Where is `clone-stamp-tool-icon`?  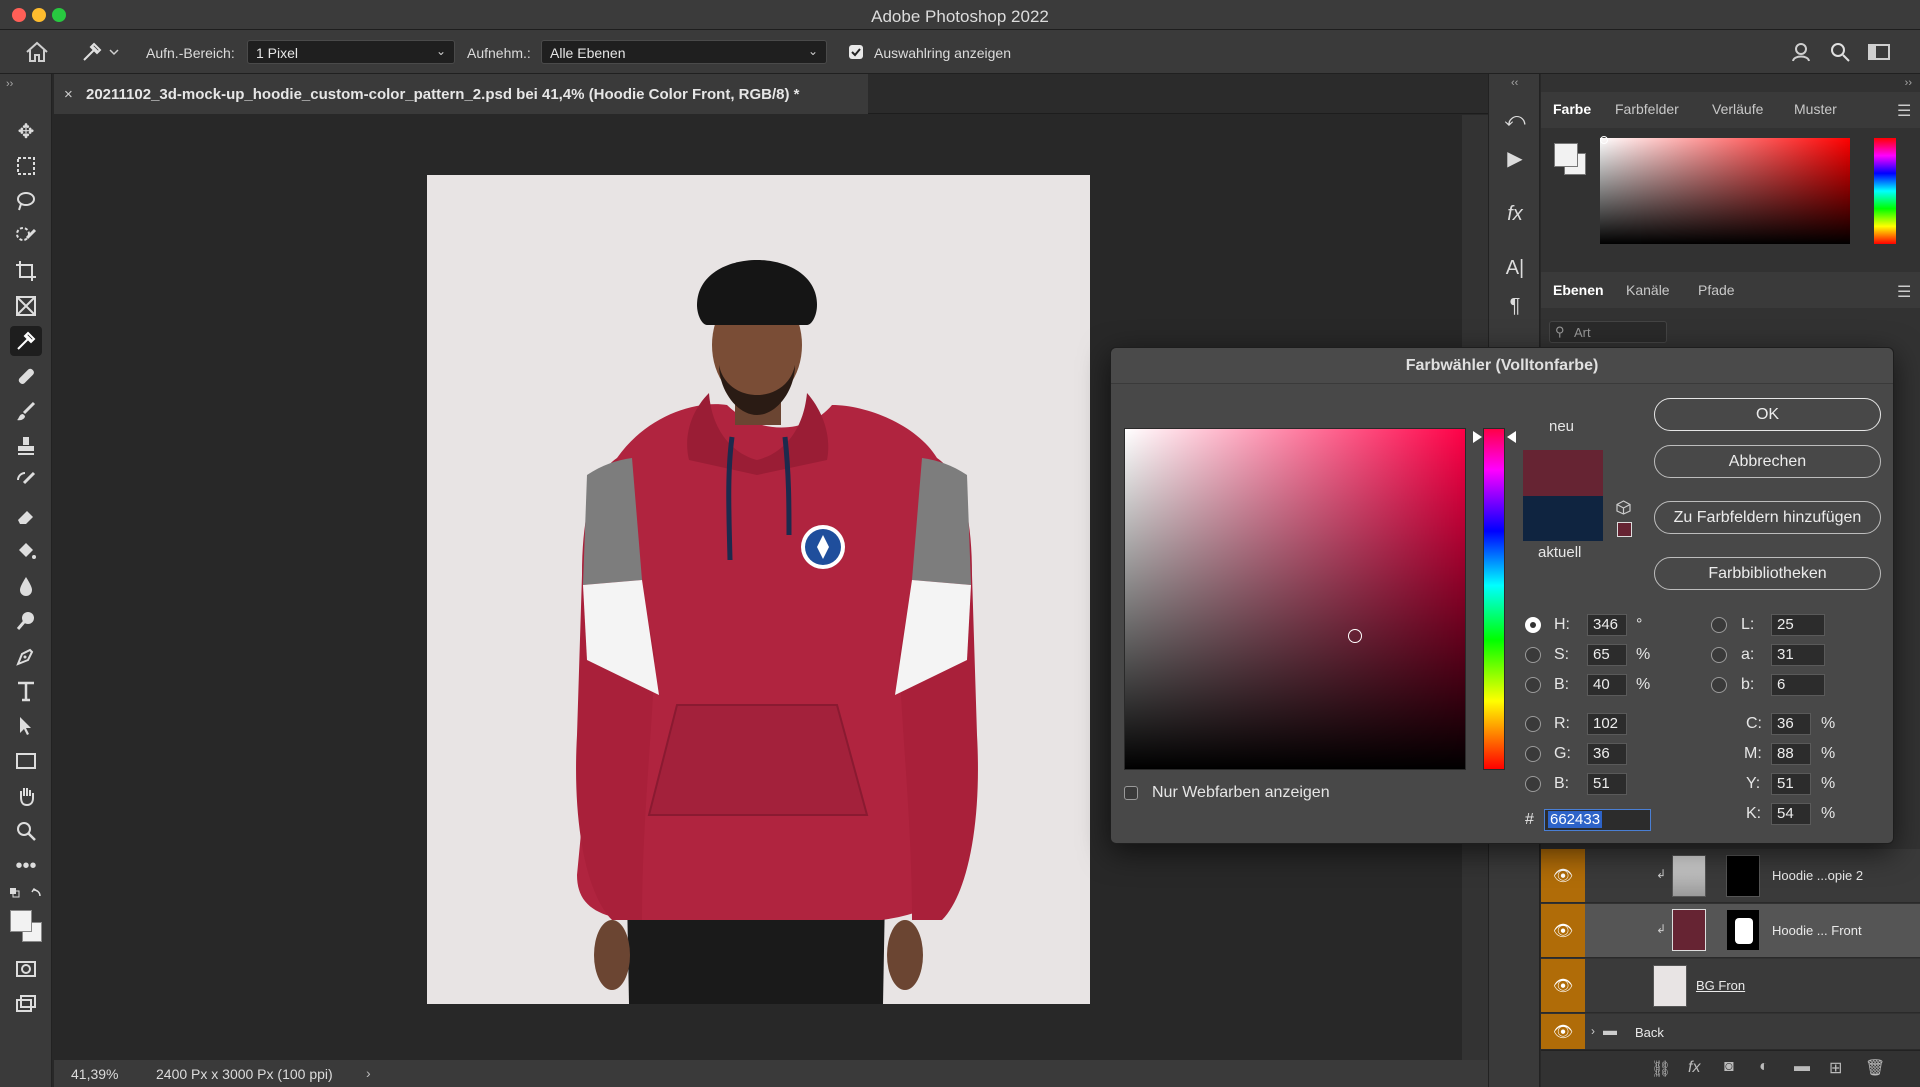
clone-stamp-tool-icon is located at coordinates (26, 446).